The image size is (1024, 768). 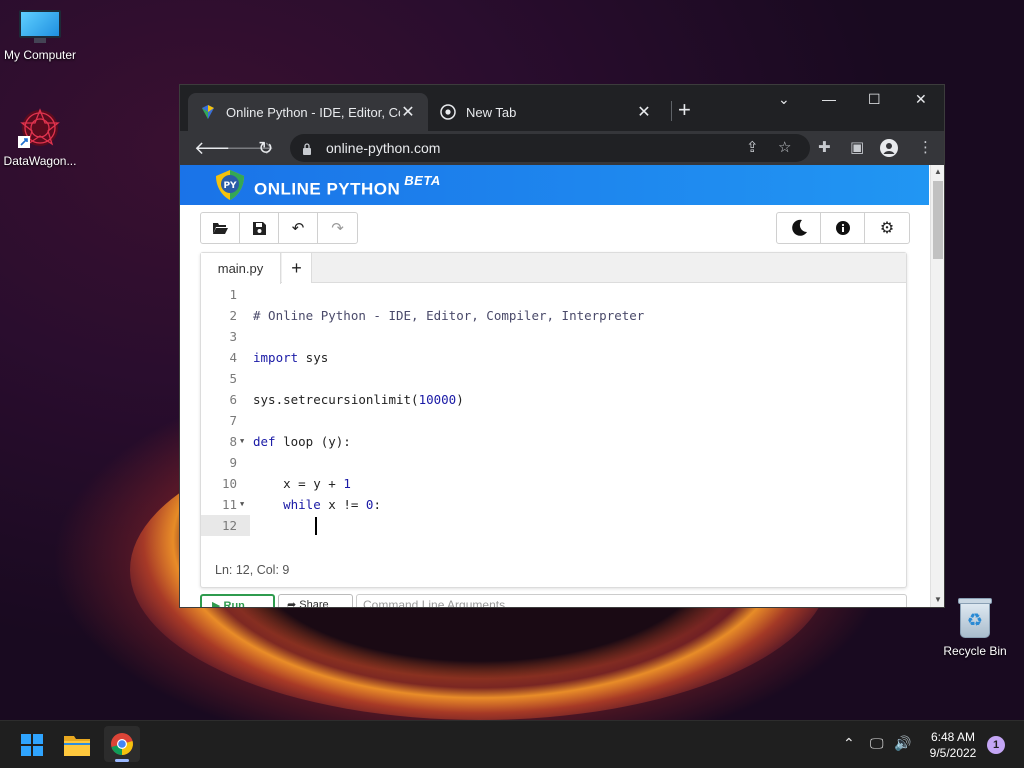 I want to click on gears-icon: ⚙, so click(x=887, y=228).